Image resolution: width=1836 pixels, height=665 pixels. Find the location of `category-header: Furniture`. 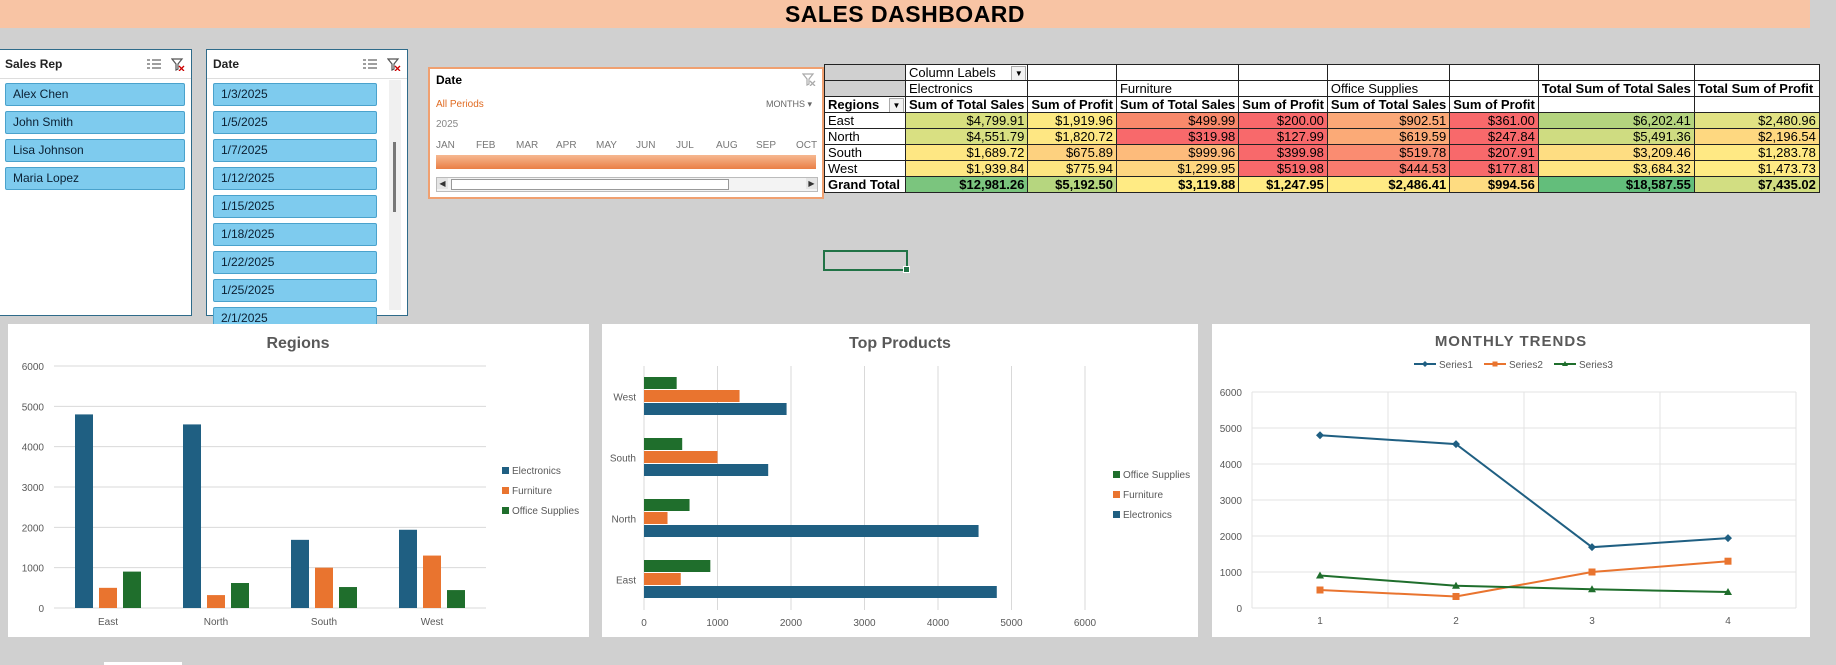

category-header: Furniture is located at coordinates (1177, 88).